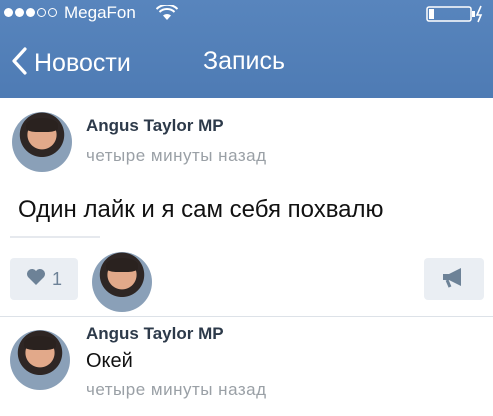 The image size is (493, 416). What do you see at coordinates (55, 237) in the screenshot?
I see `divider` at bounding box center [55, 237].